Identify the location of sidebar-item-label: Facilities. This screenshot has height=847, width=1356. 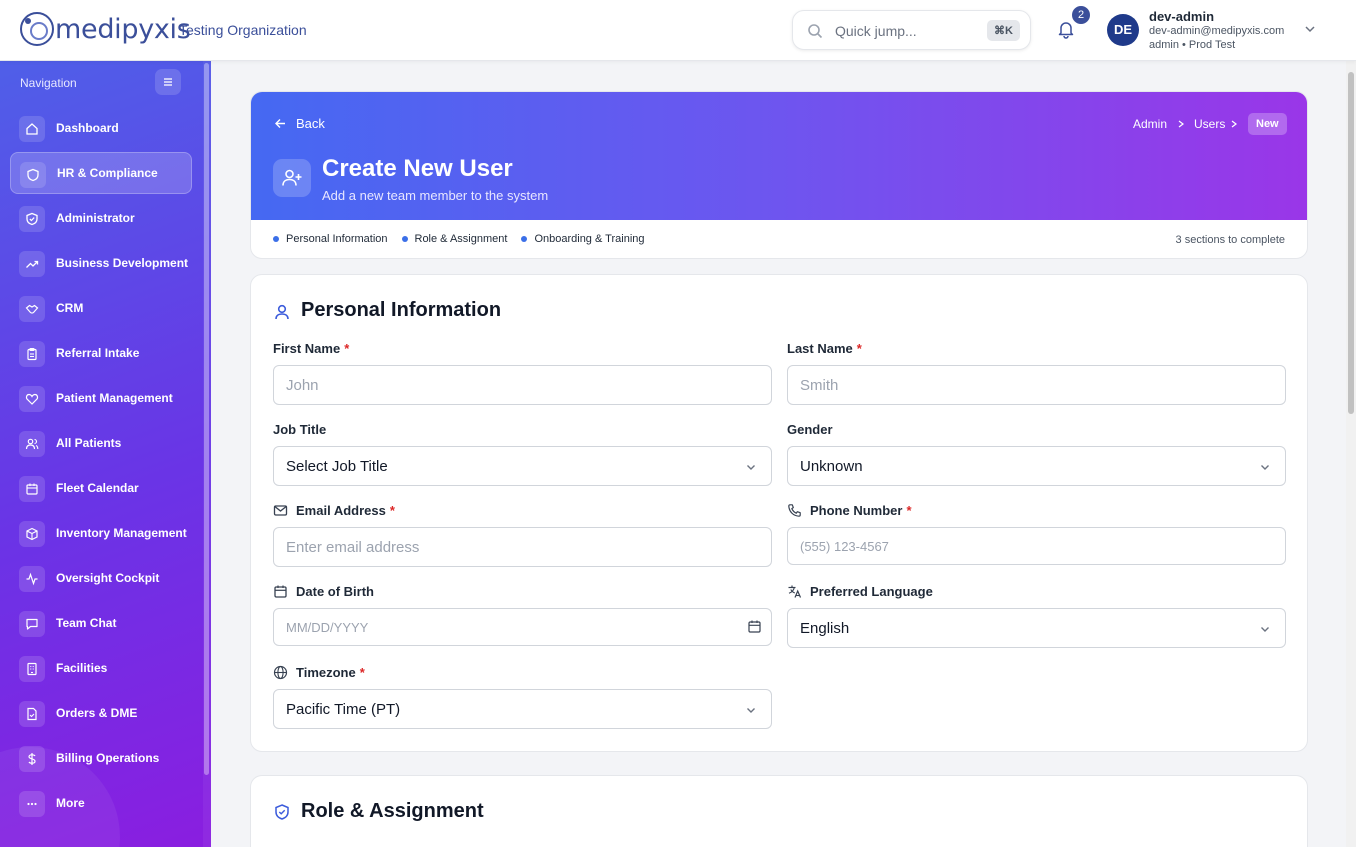
(82, 668).